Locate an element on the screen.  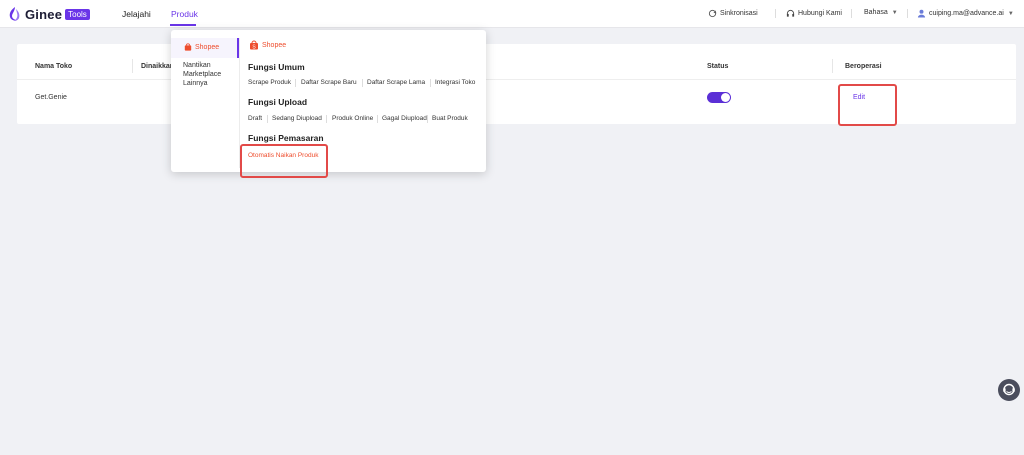
language-label: Bahasa is located at coordinates (876, 12).